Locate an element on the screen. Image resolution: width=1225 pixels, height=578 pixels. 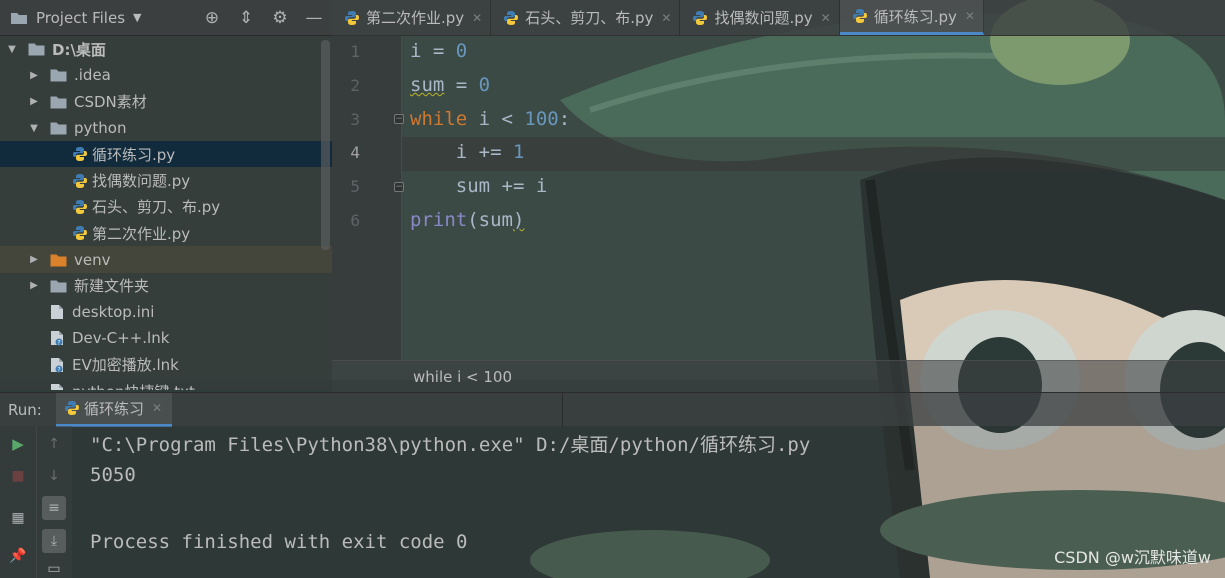
editor-tab: 循环练习.py ✕ is located at coordinates (911, 17).